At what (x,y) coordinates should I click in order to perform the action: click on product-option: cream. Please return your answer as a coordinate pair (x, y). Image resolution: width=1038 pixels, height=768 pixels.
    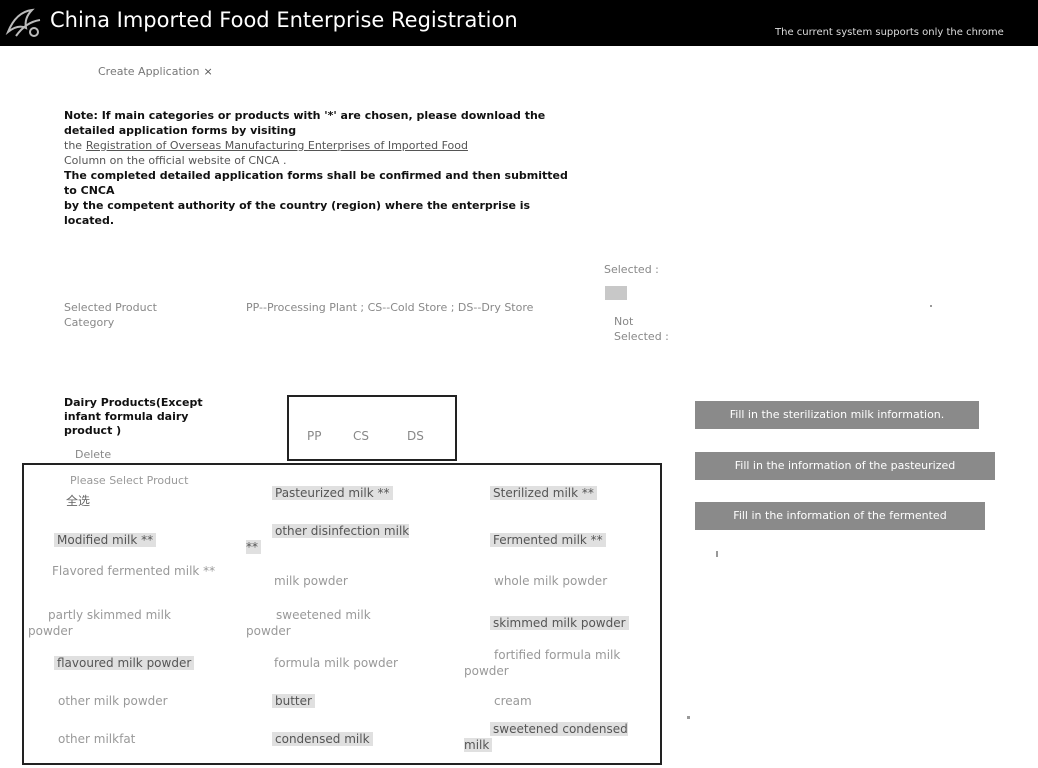
    Looking at the image, I should click on (513, 701).